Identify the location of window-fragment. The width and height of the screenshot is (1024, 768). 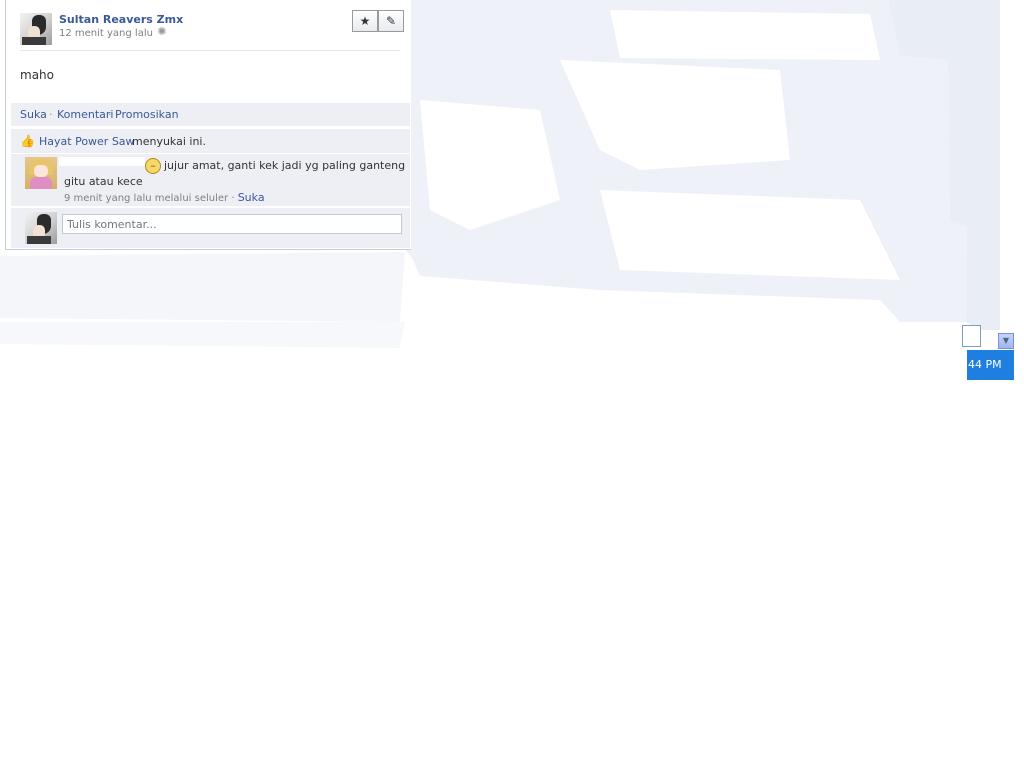
(971, 336).